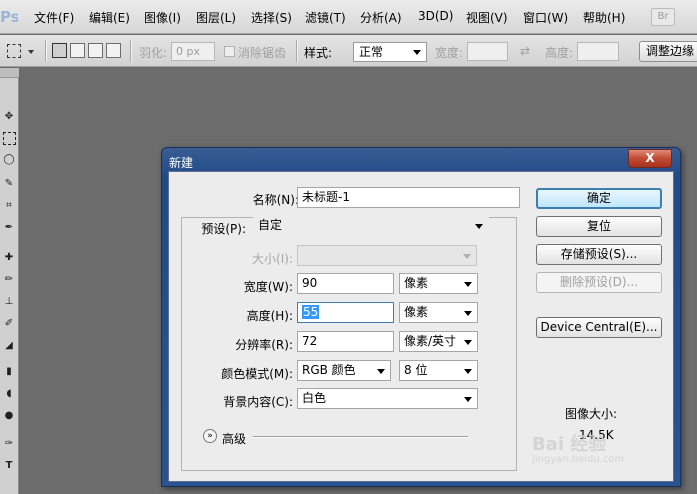 Image resolution: width=697 pixels, height=494 pixels. What do you see at coordinates (264, 345) in the screenshot?
I see `resolution-label: 分辨率(R):` at bounding box center [264, 345].